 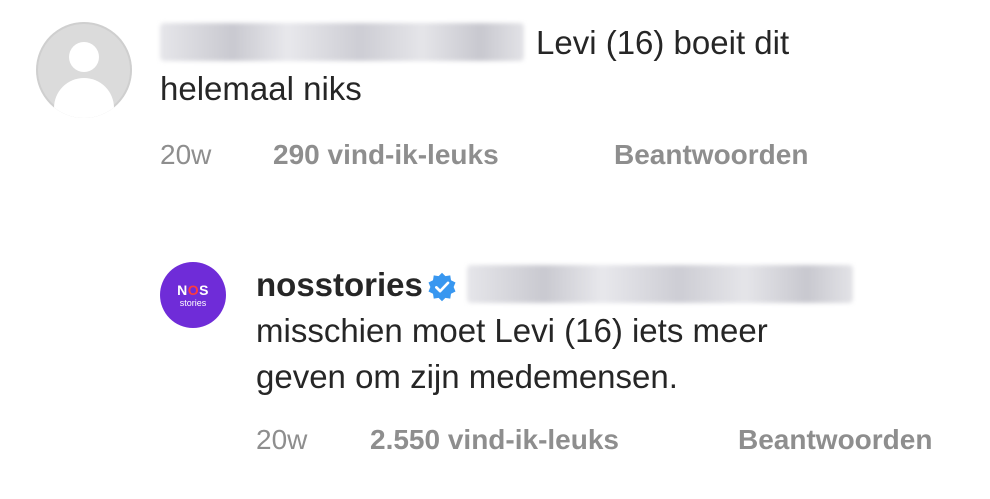 I want to click on comment-text: Levi (16) boeit dit helemaal niks, so click(x=540, y=66).